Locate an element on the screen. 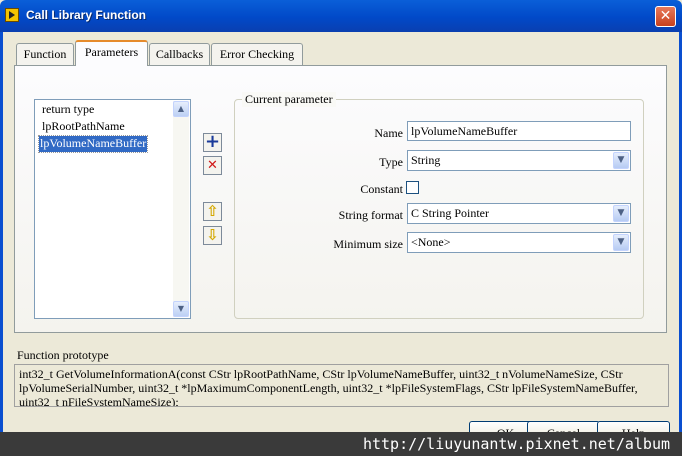  name-label: Name is located at coordinates (388, 133).